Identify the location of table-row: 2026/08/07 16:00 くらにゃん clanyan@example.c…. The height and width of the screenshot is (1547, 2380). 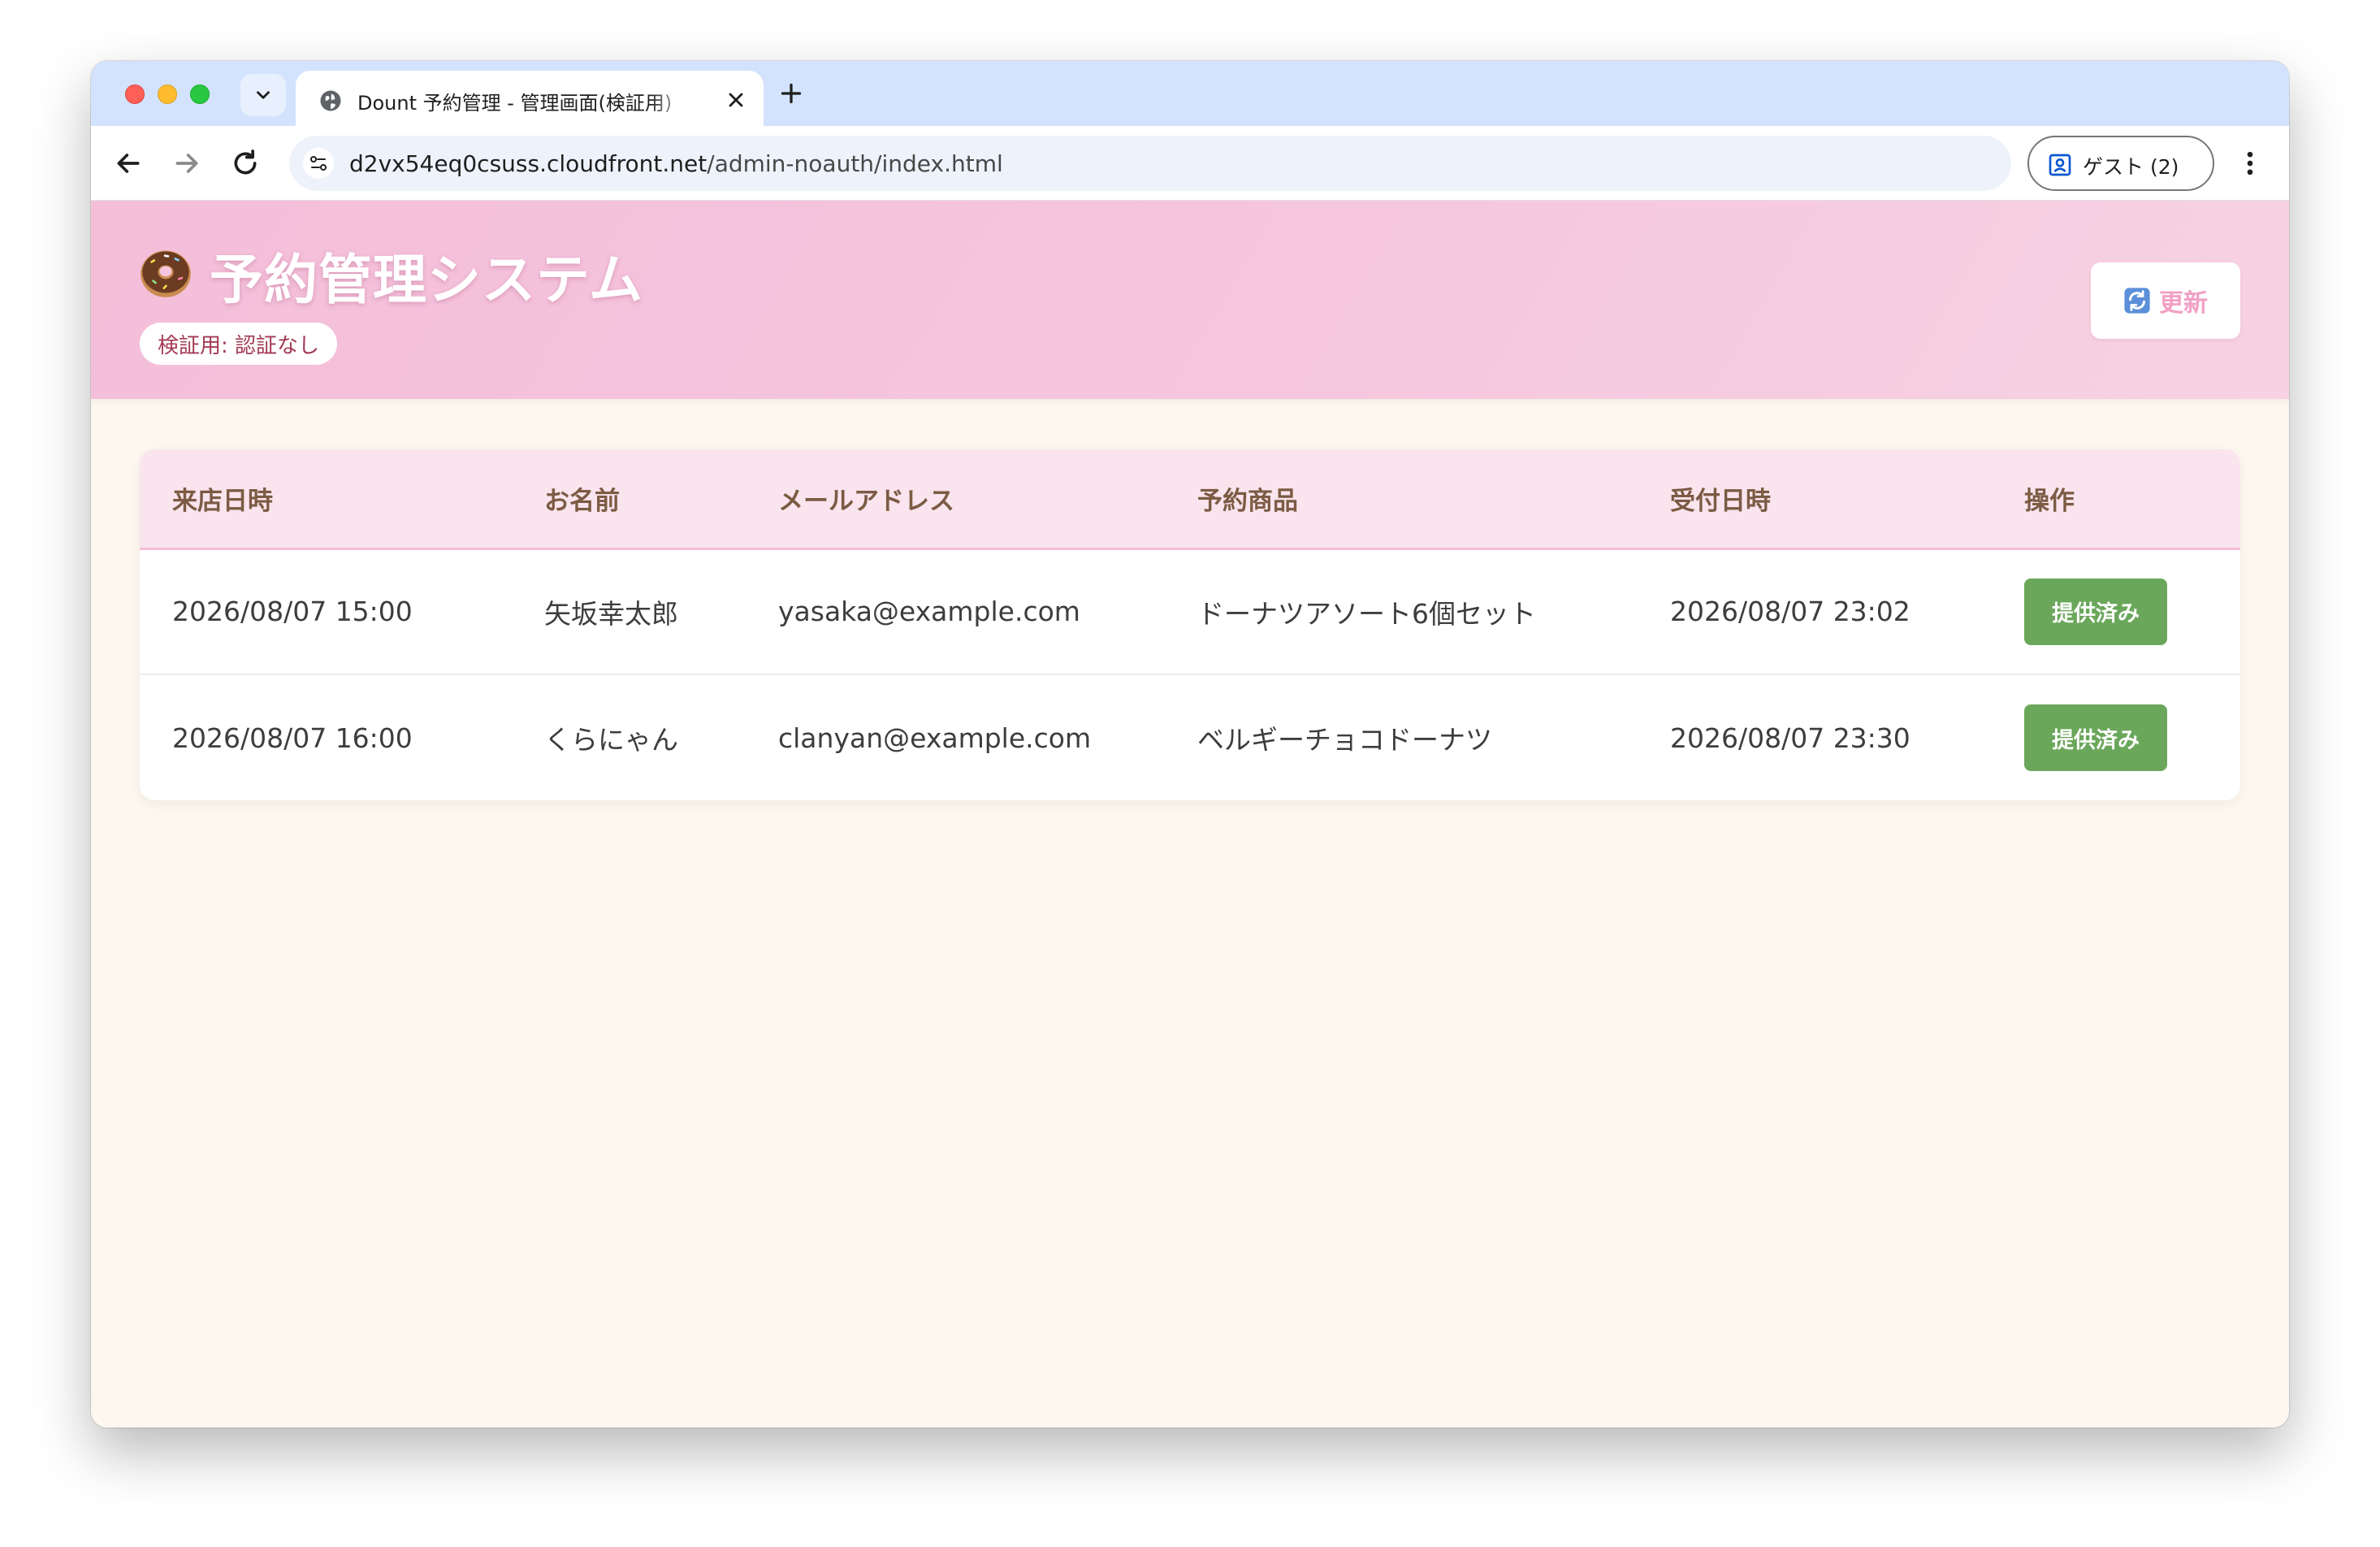
(1190, 737).